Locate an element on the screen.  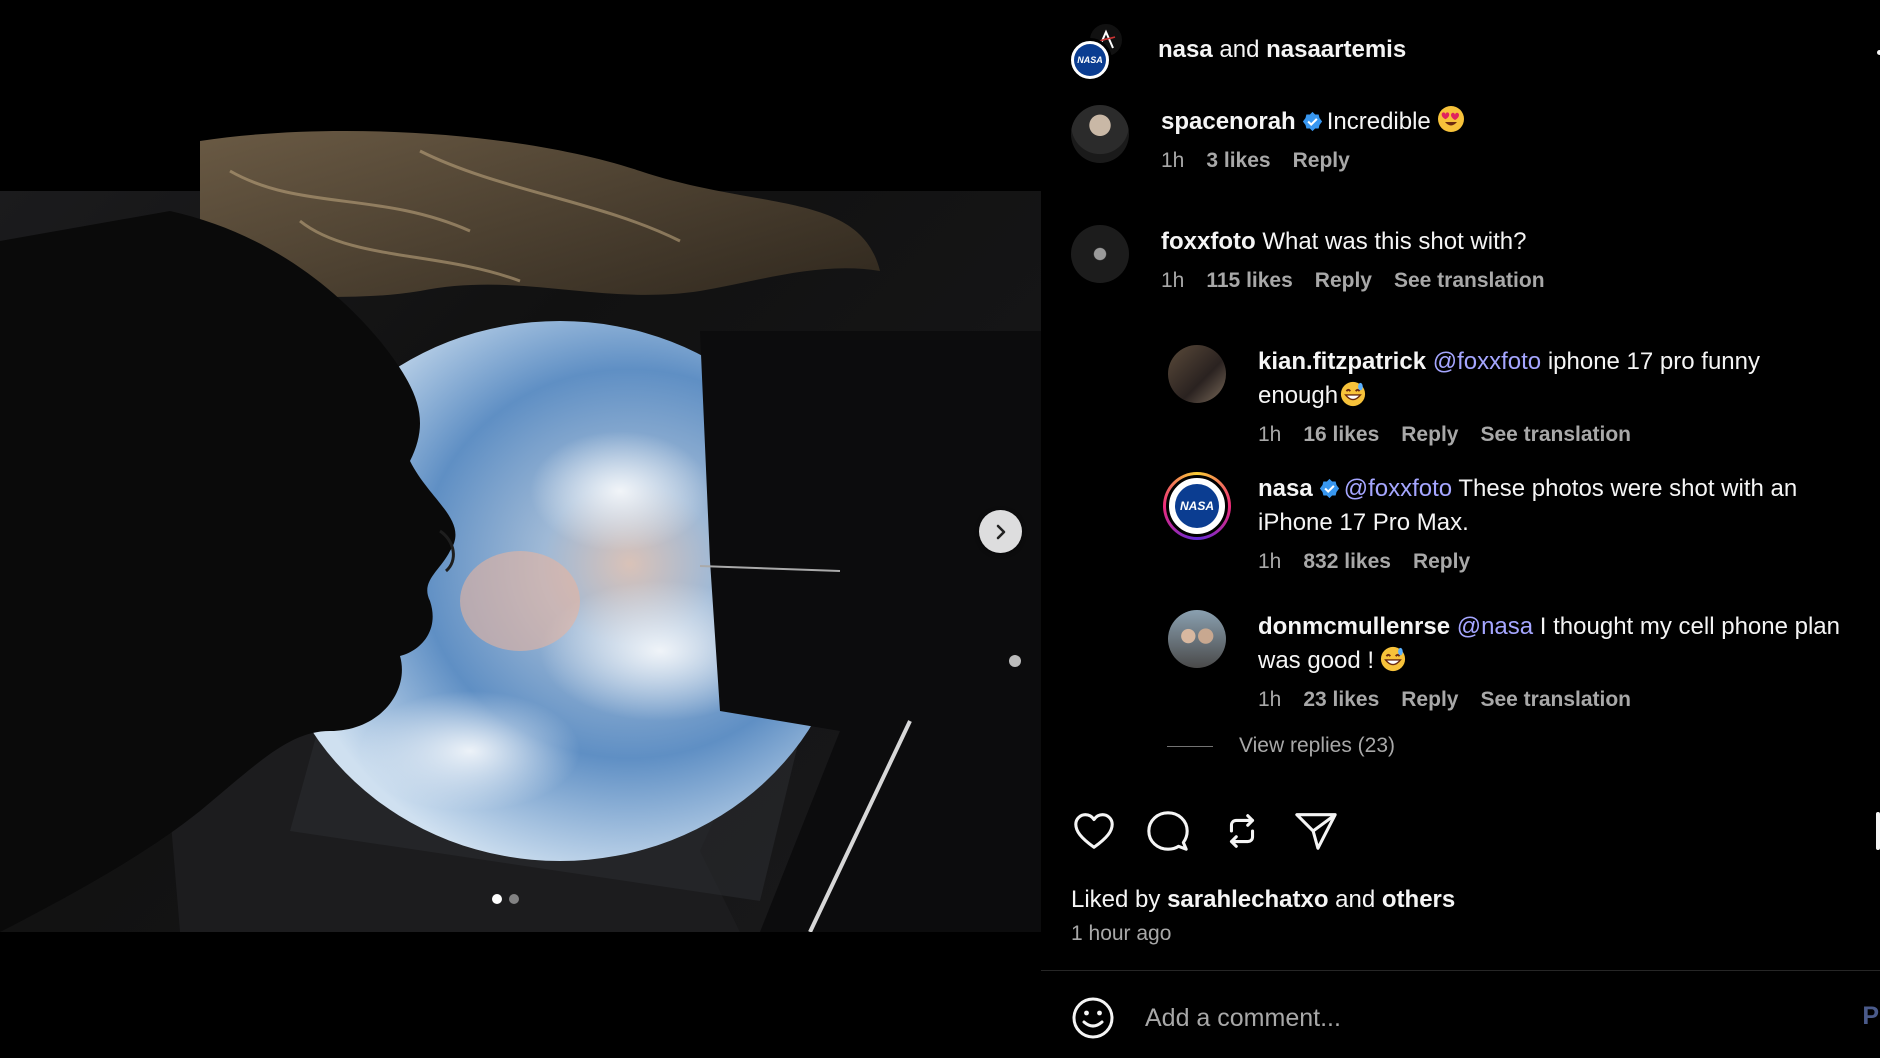
comment-username: spacenorah is located at coordinates (1228, 121).